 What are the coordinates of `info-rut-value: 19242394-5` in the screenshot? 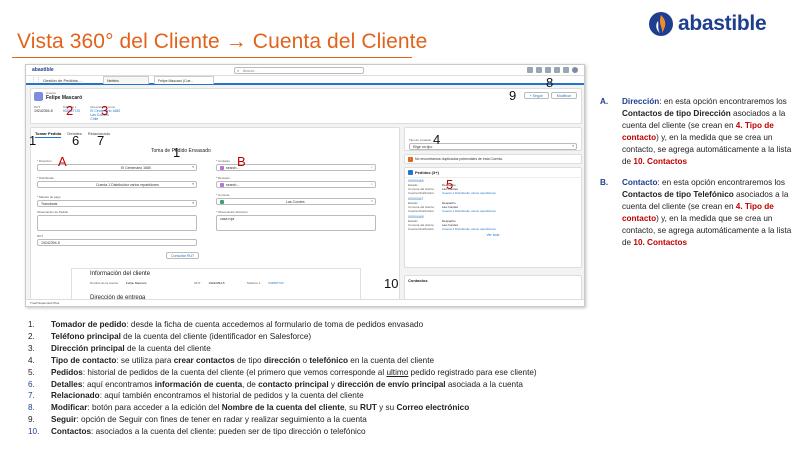 It's located at (216, 283).